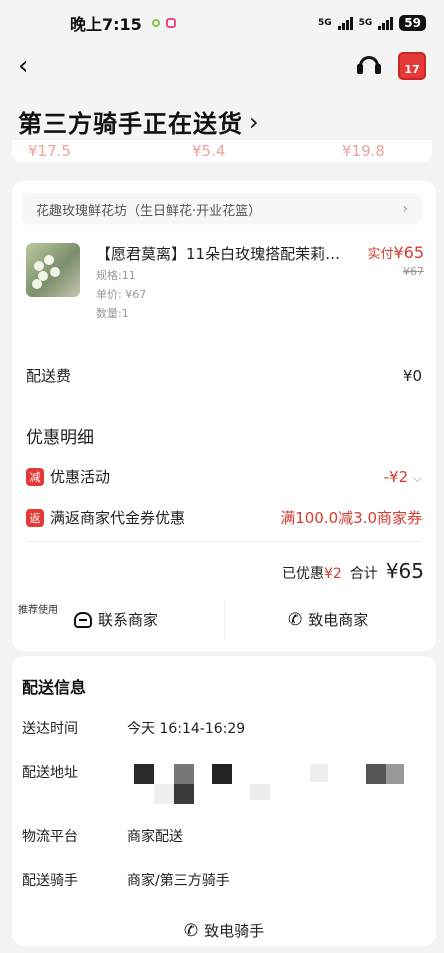  I want to click on coupon-badge-icon: 返, so click(35, 517).